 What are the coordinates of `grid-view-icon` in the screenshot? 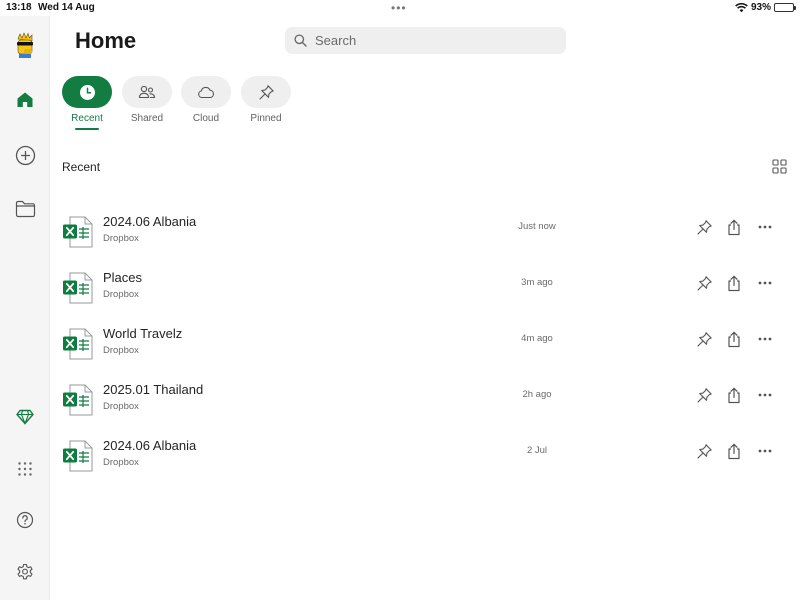 It's located at (779, 166).